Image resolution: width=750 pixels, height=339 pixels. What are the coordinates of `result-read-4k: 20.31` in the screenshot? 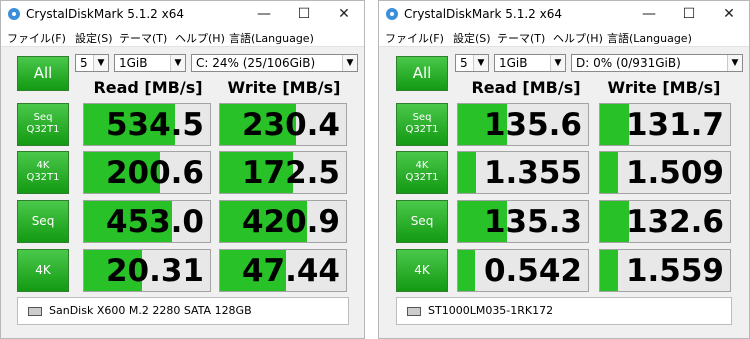 It's located at (147, 270).